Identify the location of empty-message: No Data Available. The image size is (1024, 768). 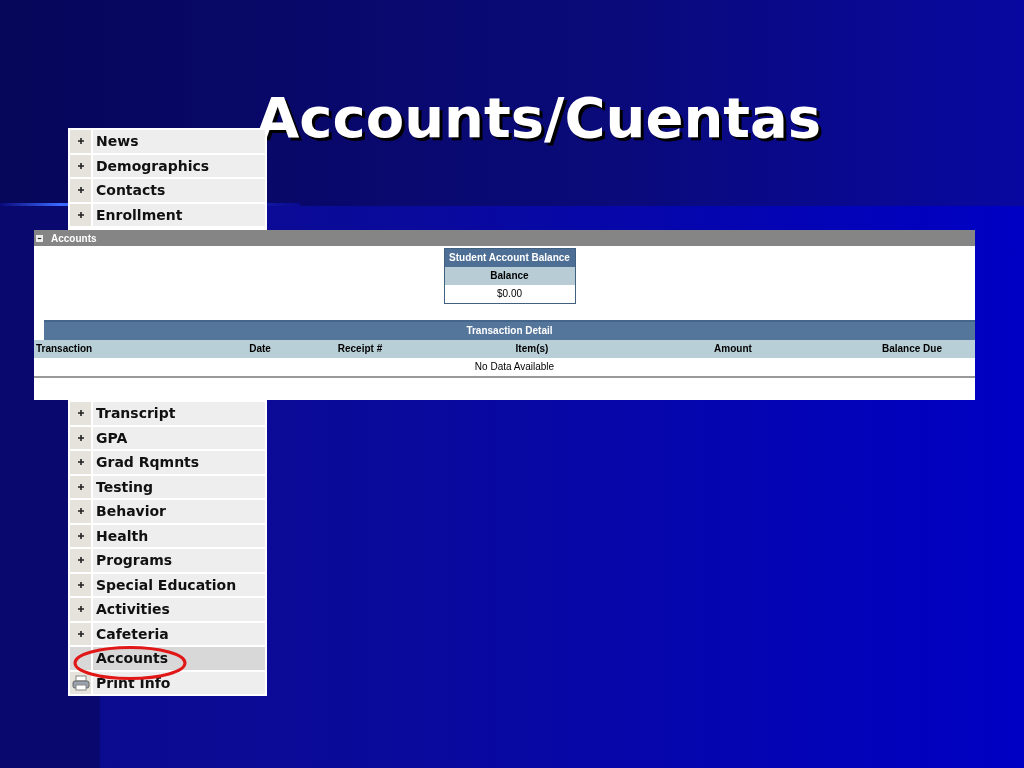
(504, 368).